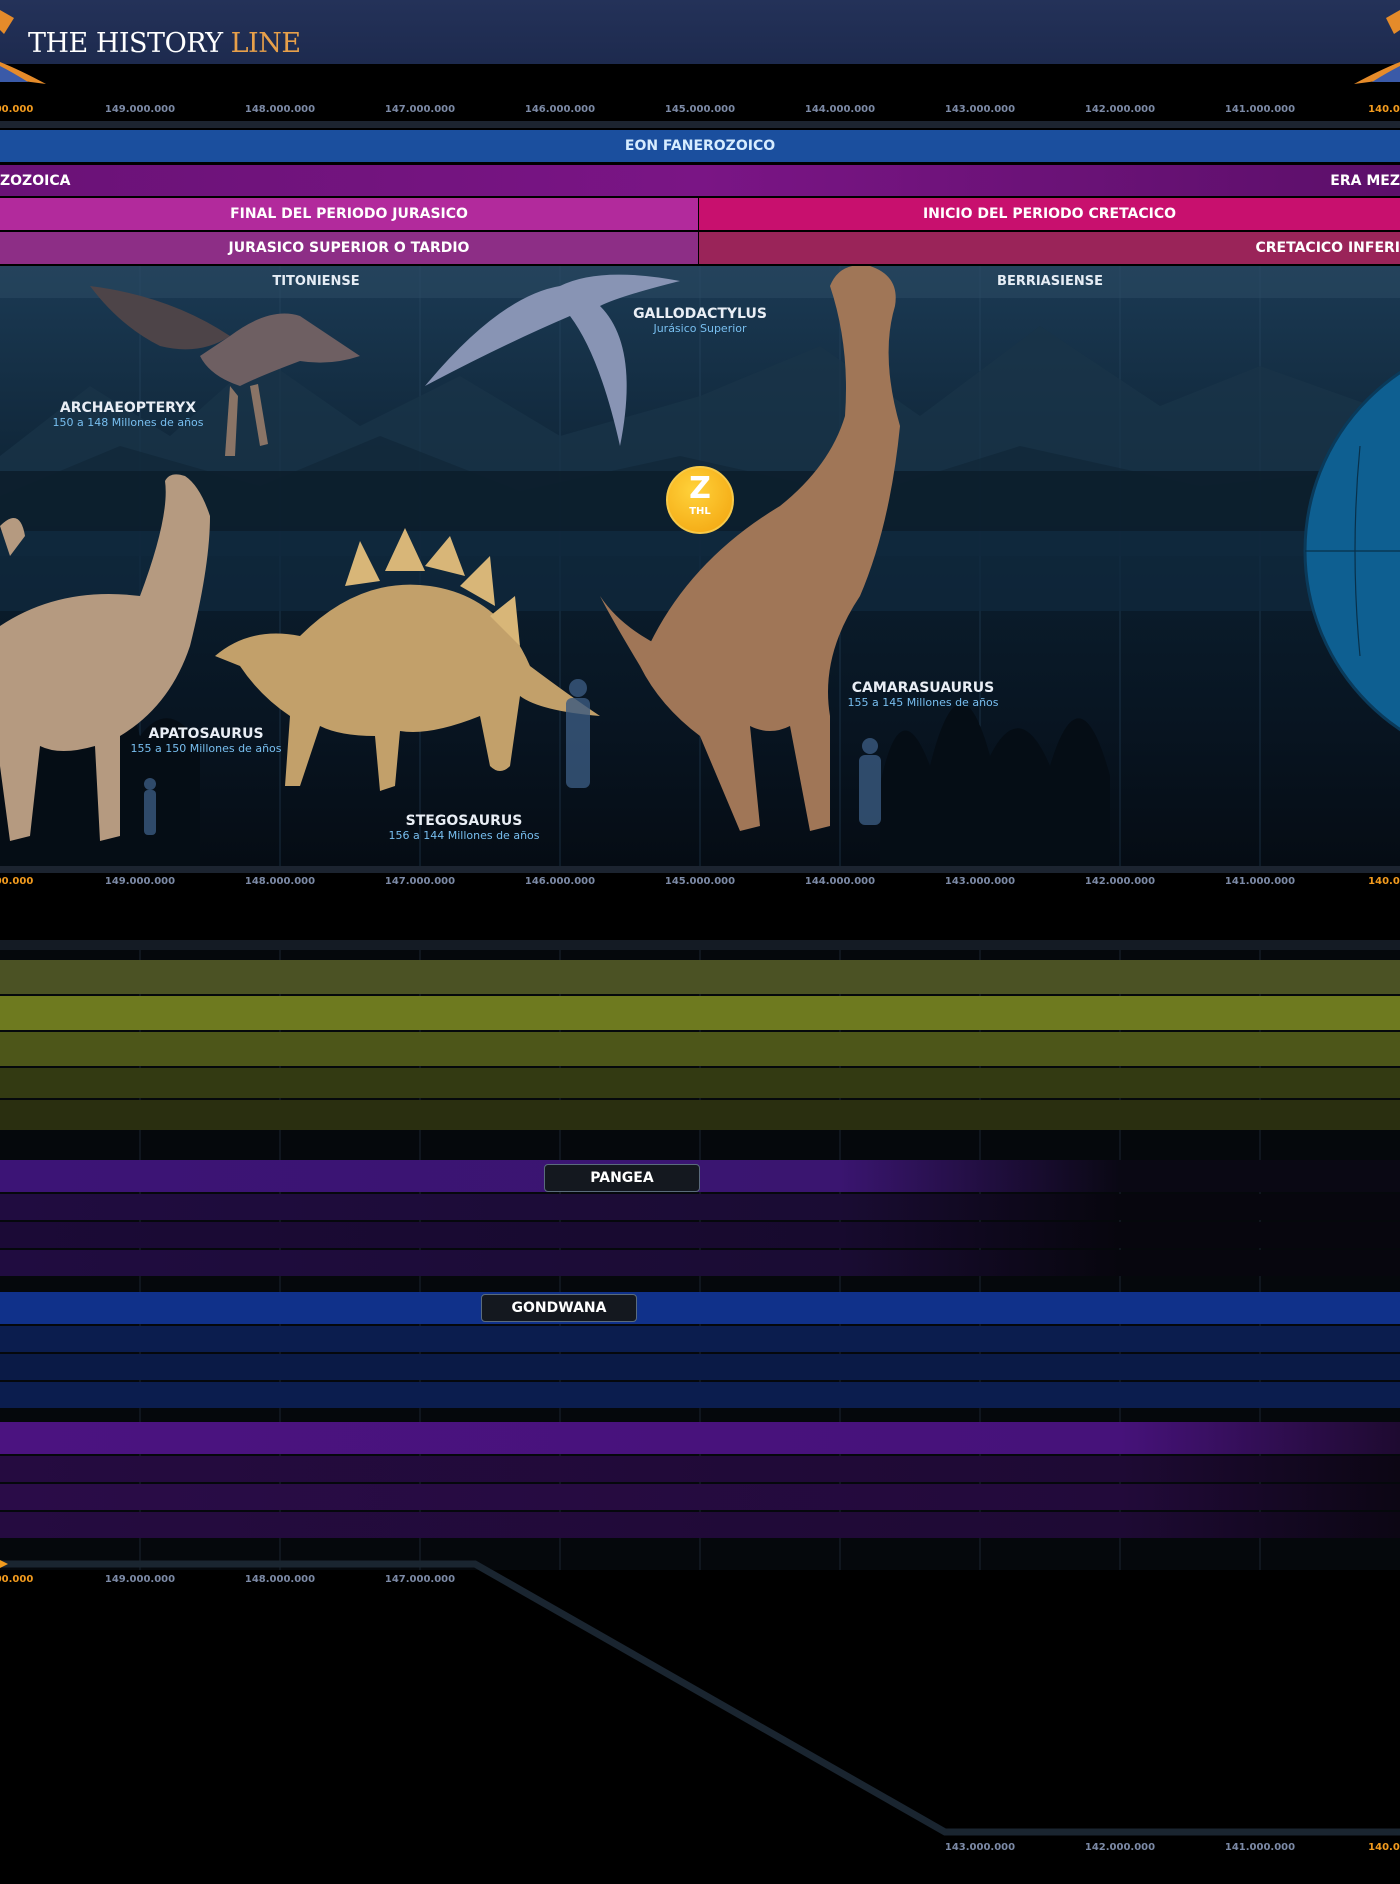 The height and width of the screenshot is (1884, 1400). I want to click on stage-label-berriasian: BERRIASIENSE, so click(1050, 281).